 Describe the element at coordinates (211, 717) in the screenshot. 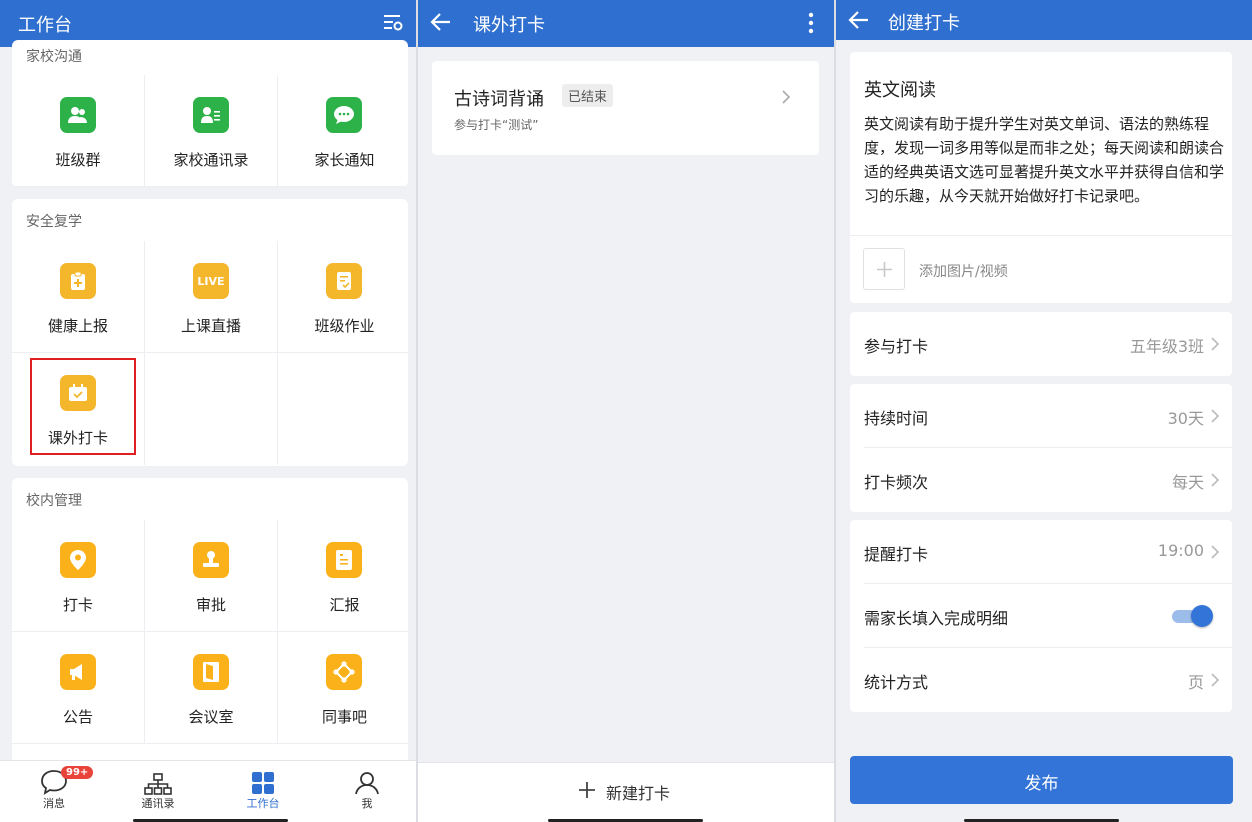

I see `grid-item-label: 会议室` at that location.